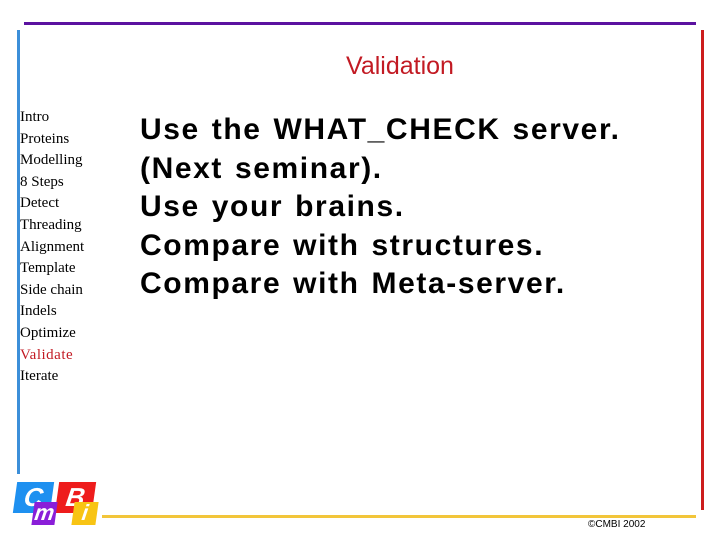  I want to click on content-line: Compare with structures., so click(342, 245).